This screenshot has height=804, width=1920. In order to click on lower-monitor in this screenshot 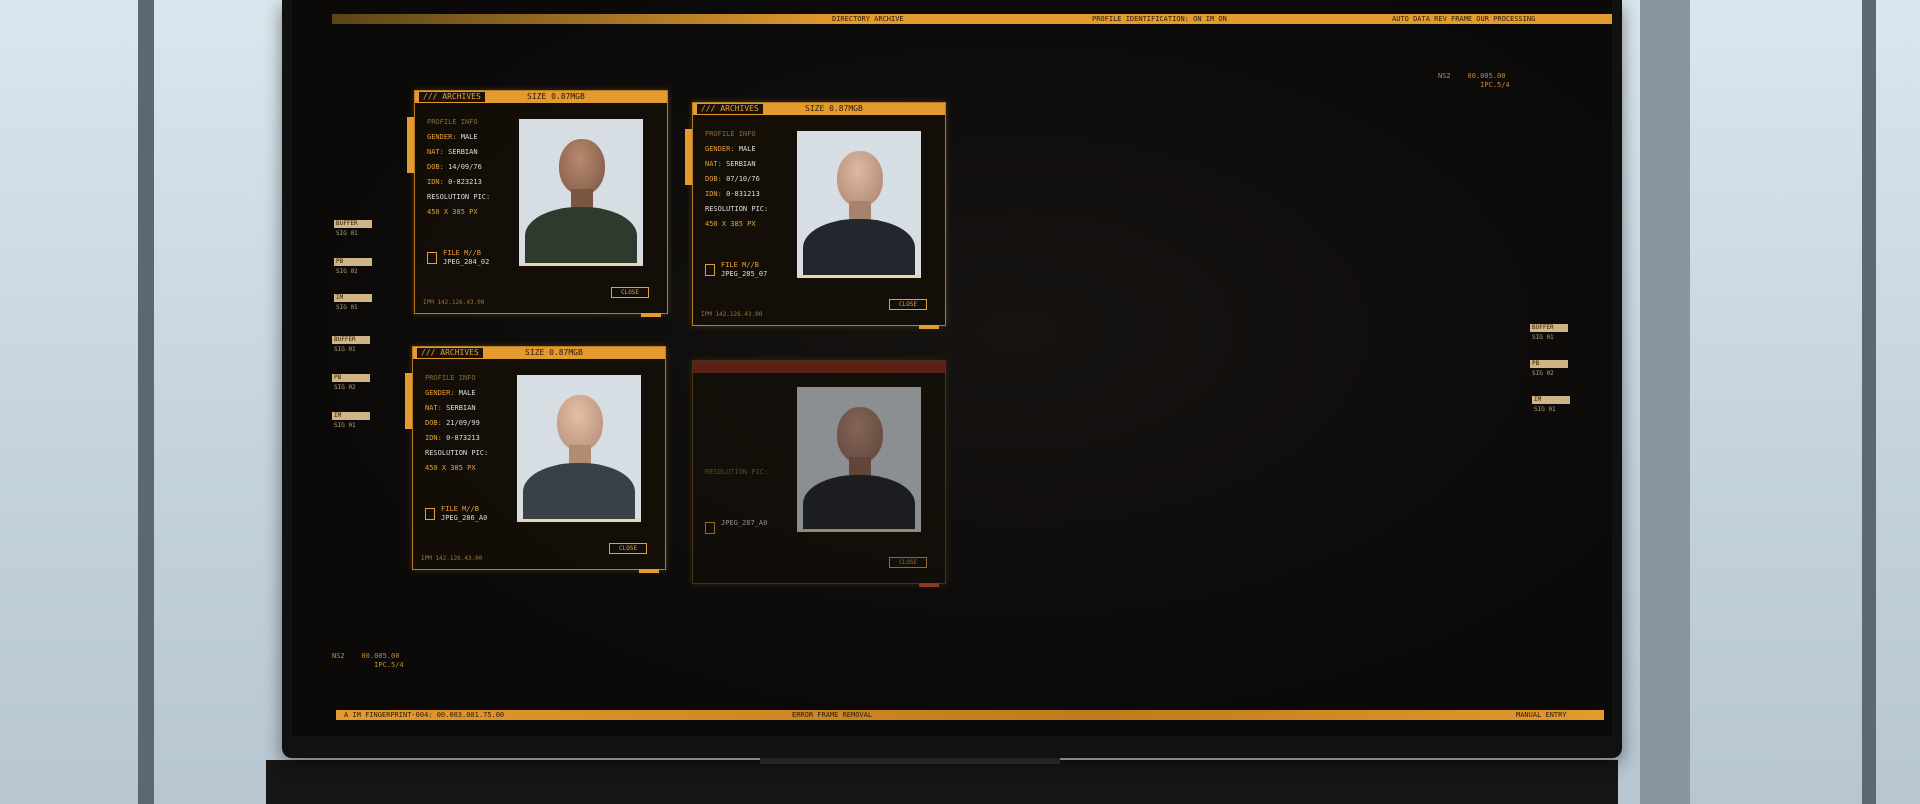, I will do `click(942, 782)`.